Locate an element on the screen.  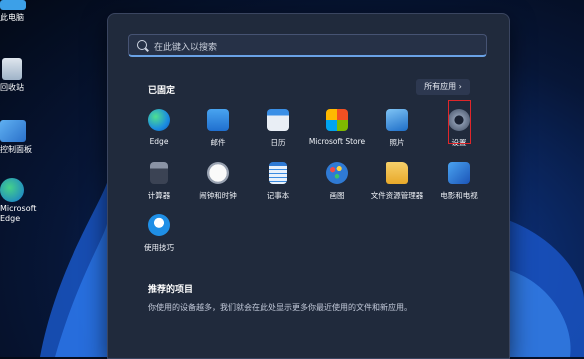
search-icon is located at coordinates (142, 45).